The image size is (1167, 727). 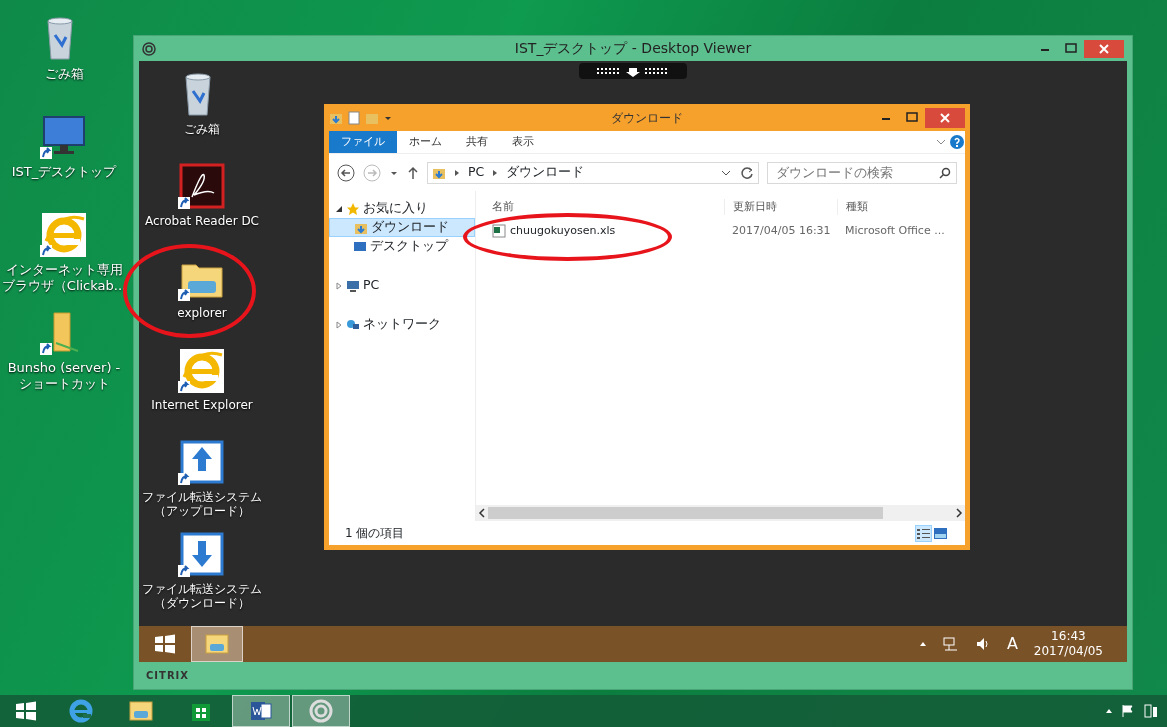 What do you see at coordinates (402, 246) in the screenshot?
I see `nav-item: デスクトップ` at bounding box center [402, 246].